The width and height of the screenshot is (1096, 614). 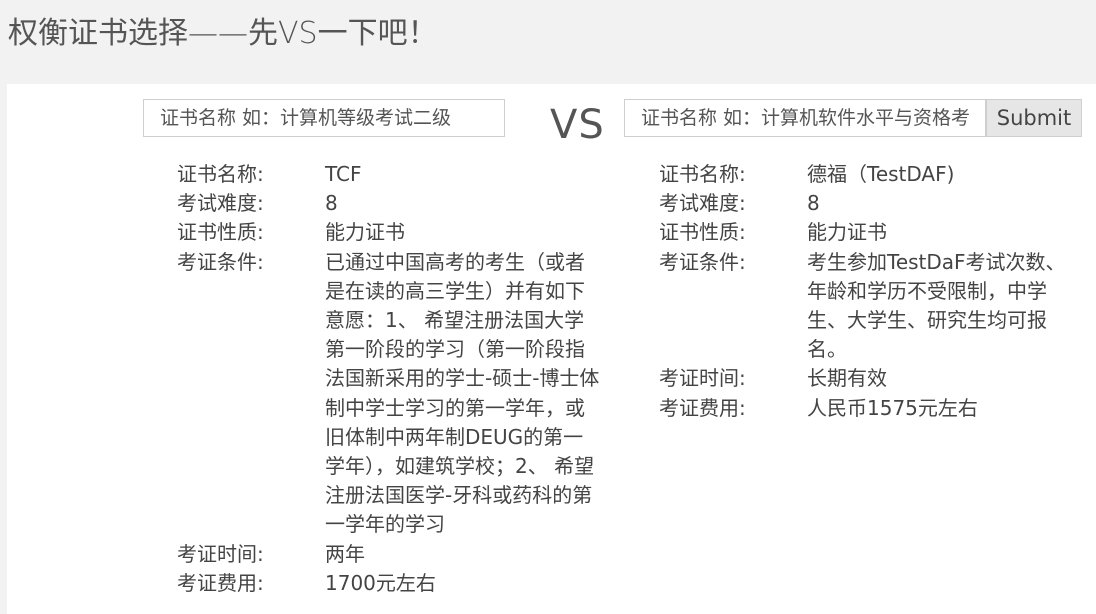 I want to click on right-difficulty-value: 8, so click(x=813, y=203).